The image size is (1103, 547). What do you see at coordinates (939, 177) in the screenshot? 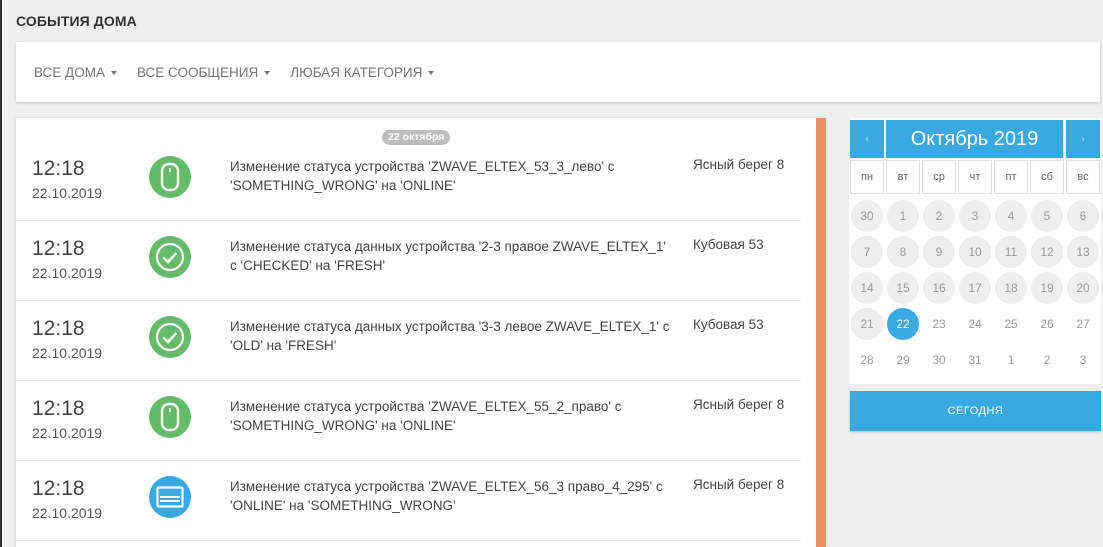
I see `weekday-header: ср` at bounding box center [939, 177].